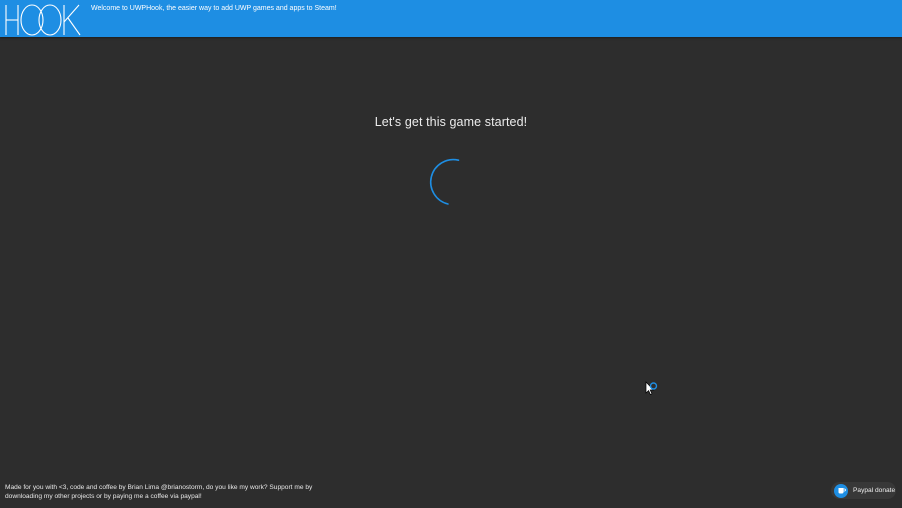 The height and width of the screenshot is (508, 902). What do you see at coordinates (841, 490) in the screenshot?
I see `coffee-icon` at bounding box center [841, 490].